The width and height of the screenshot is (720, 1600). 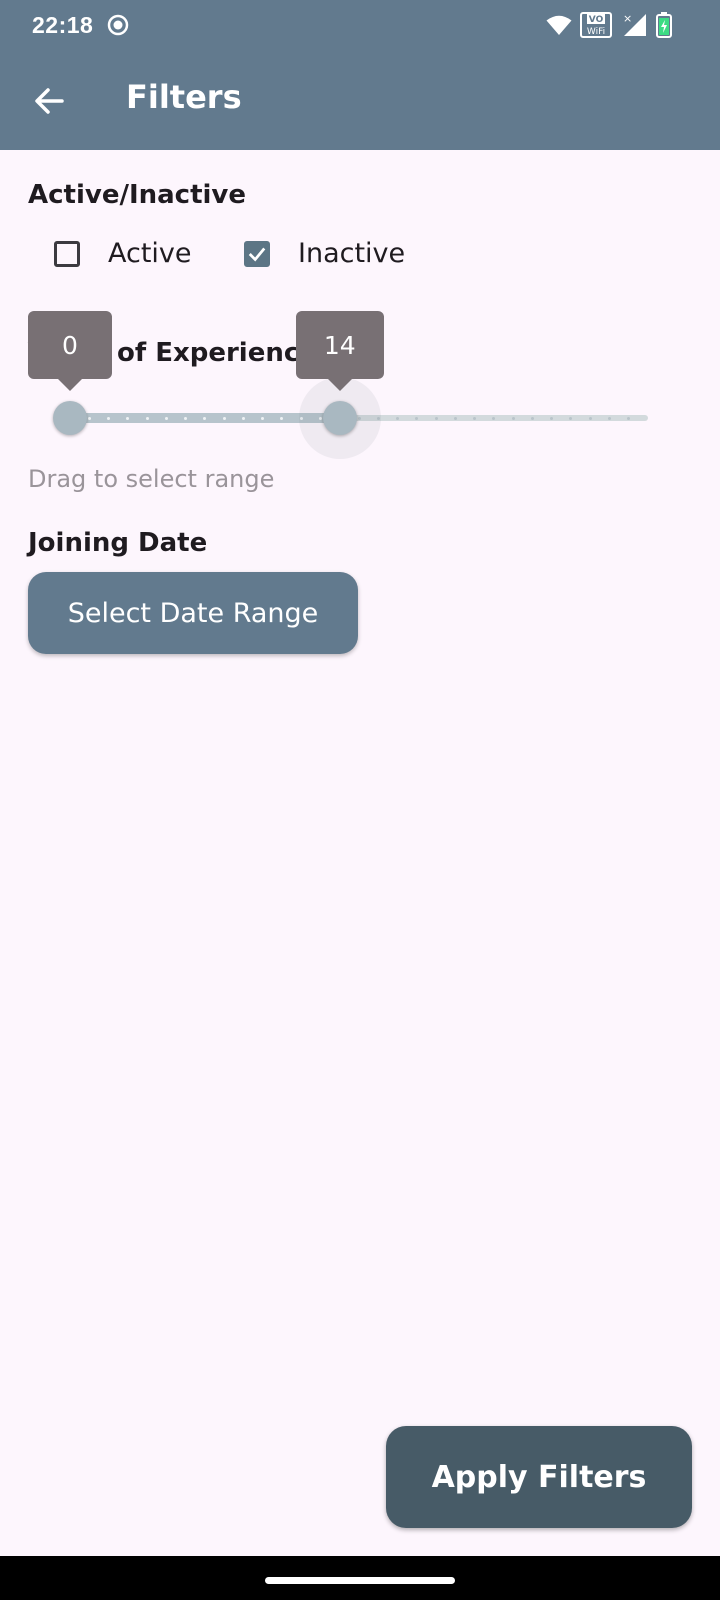 I want to click on page-title: Filters, so click(x=184, y=97).